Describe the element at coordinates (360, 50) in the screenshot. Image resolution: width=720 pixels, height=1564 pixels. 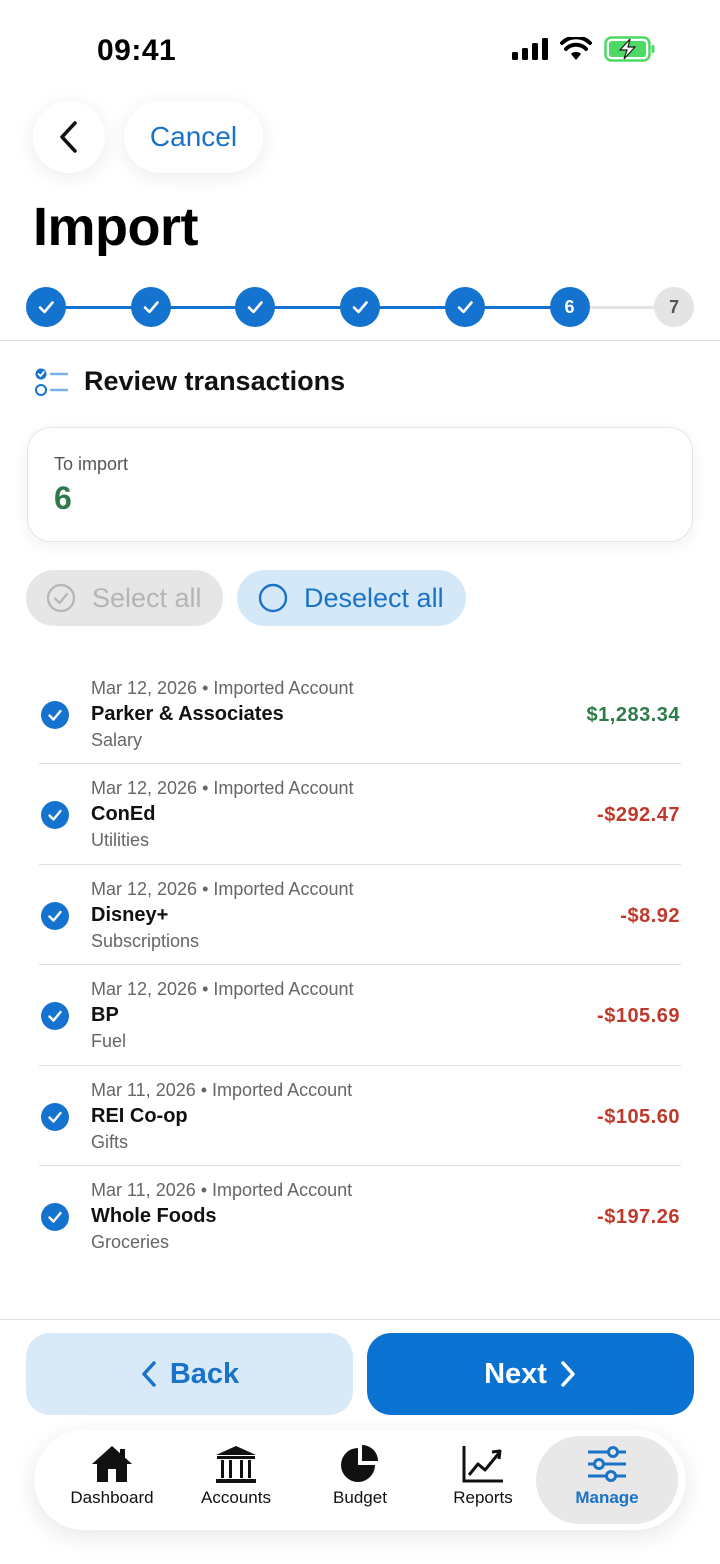
I see `status-bar: 09:41` at that location.